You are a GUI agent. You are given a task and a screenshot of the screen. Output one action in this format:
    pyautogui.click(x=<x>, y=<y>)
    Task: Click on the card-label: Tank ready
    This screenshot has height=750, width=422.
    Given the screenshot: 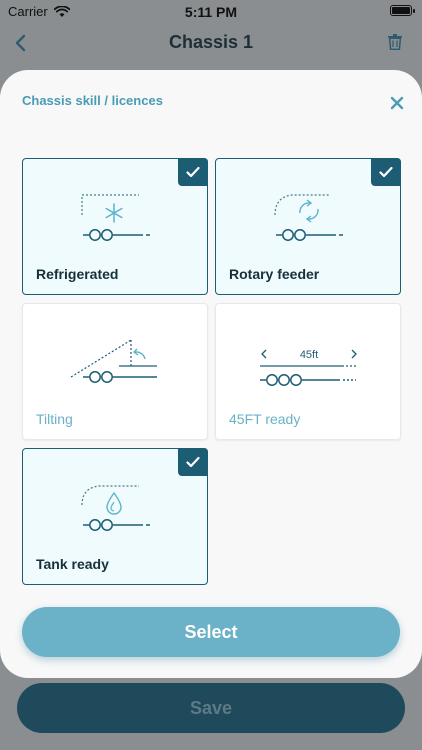 What is the action you would take?
    pyautogui.click(x=72, y=564)
    